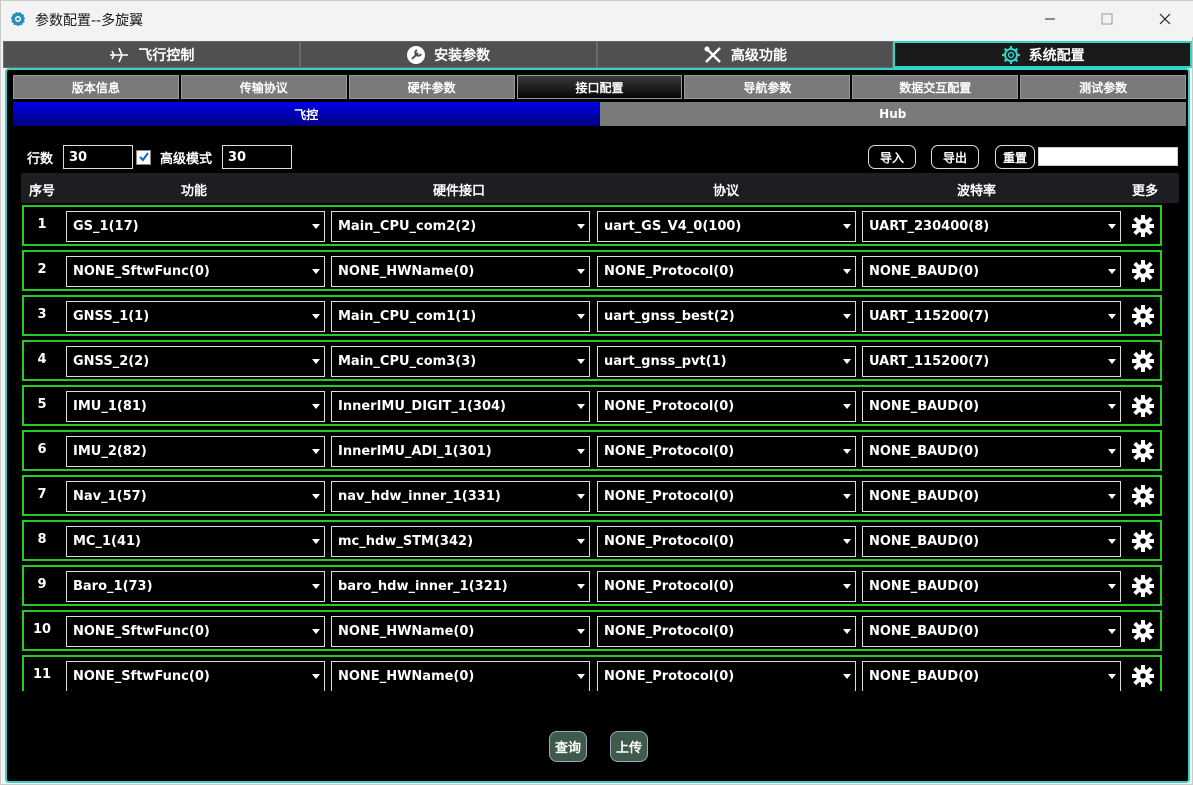 The image size is (1193, 785). What do you see at coordinates (119, 54) in the screenshot?
I see `airplane-icon` at bounding box center [119, 54].